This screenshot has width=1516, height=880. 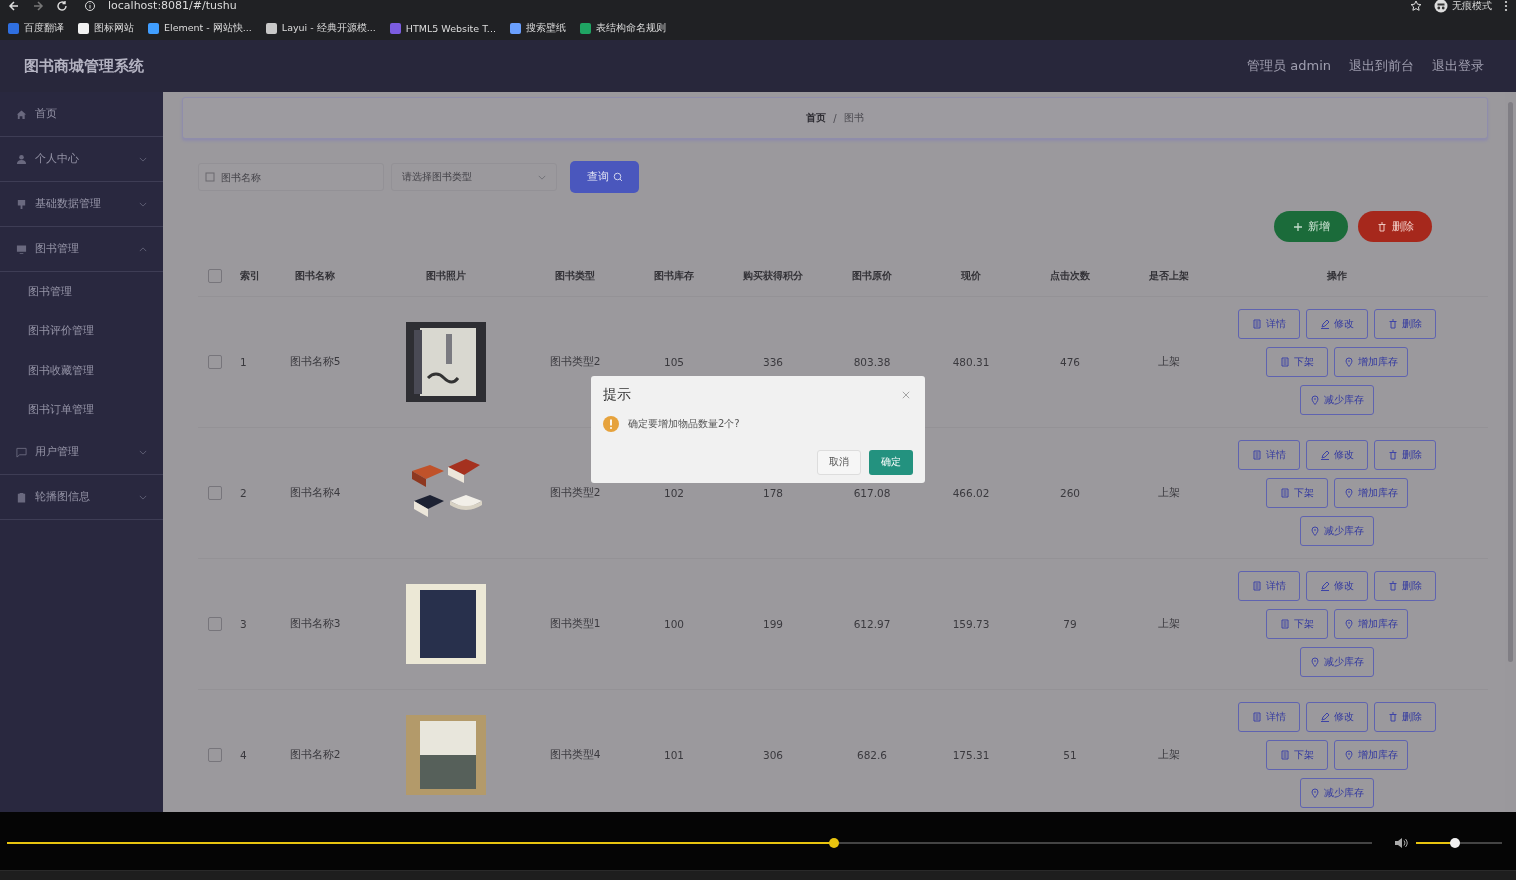 I want to click on bookmark-link: 图标网站, so click(x=106, y=28).